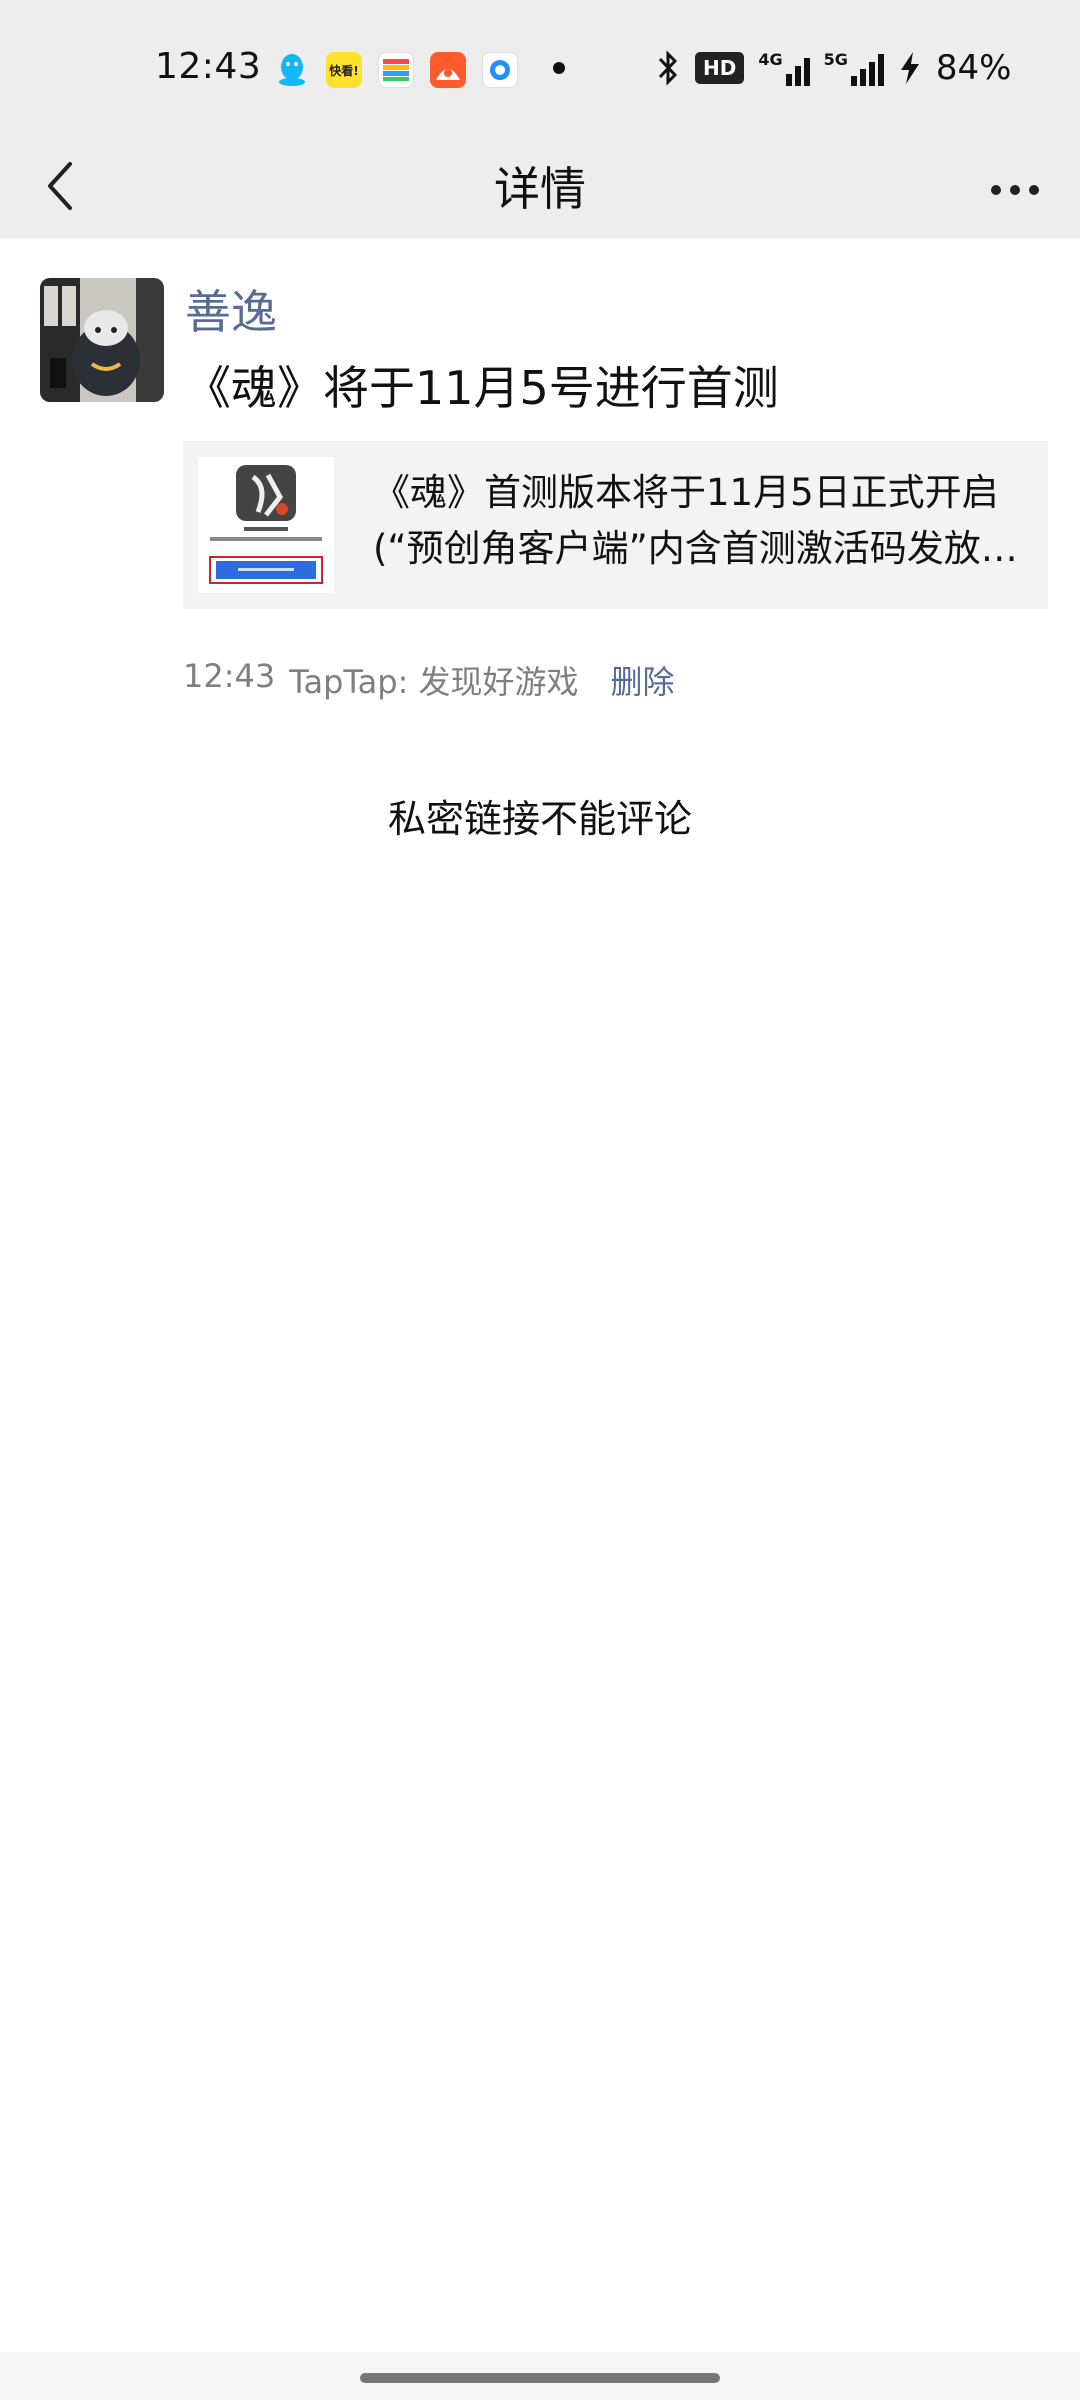 The height and width of the screenshot is (2400, 1080). Describe the element at coordinates (909, 68) in the screenshot. I see `charging-icon` at that location.